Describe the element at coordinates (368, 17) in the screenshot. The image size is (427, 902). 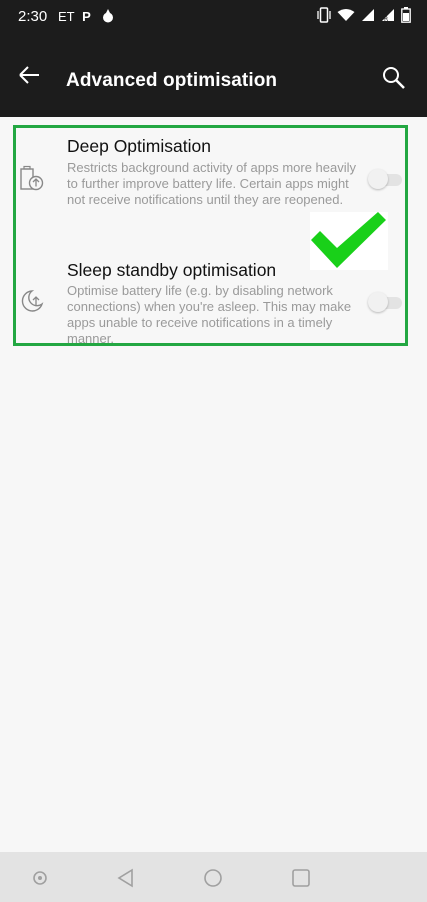
I see `signal-icon` at that location.